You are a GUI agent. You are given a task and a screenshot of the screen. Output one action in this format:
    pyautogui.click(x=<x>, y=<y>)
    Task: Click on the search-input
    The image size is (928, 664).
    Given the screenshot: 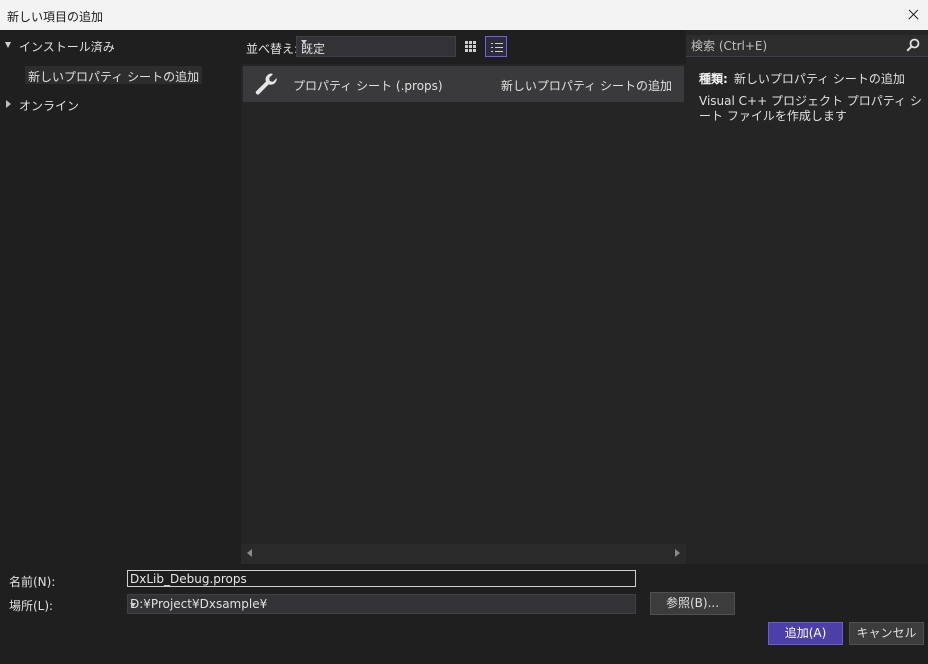 What is the action you would take?
    pyautogui.click(x=791, y=45)
    